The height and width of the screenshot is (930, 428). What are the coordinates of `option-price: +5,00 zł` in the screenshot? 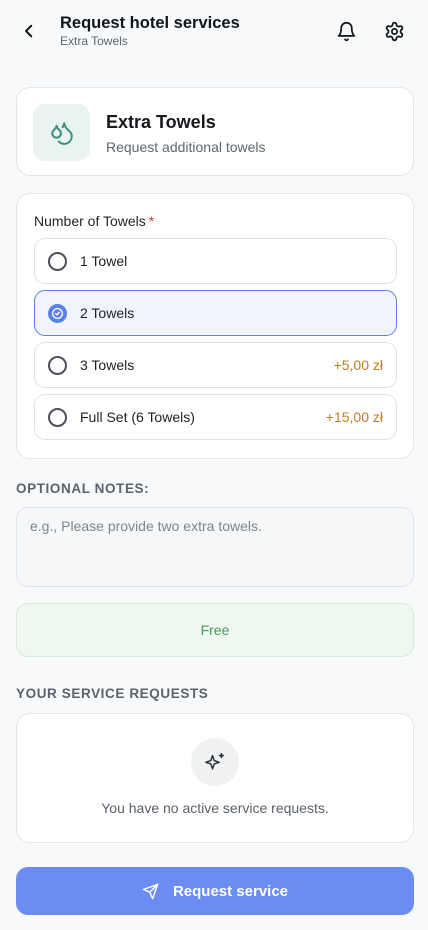 It's located at (358, 365).